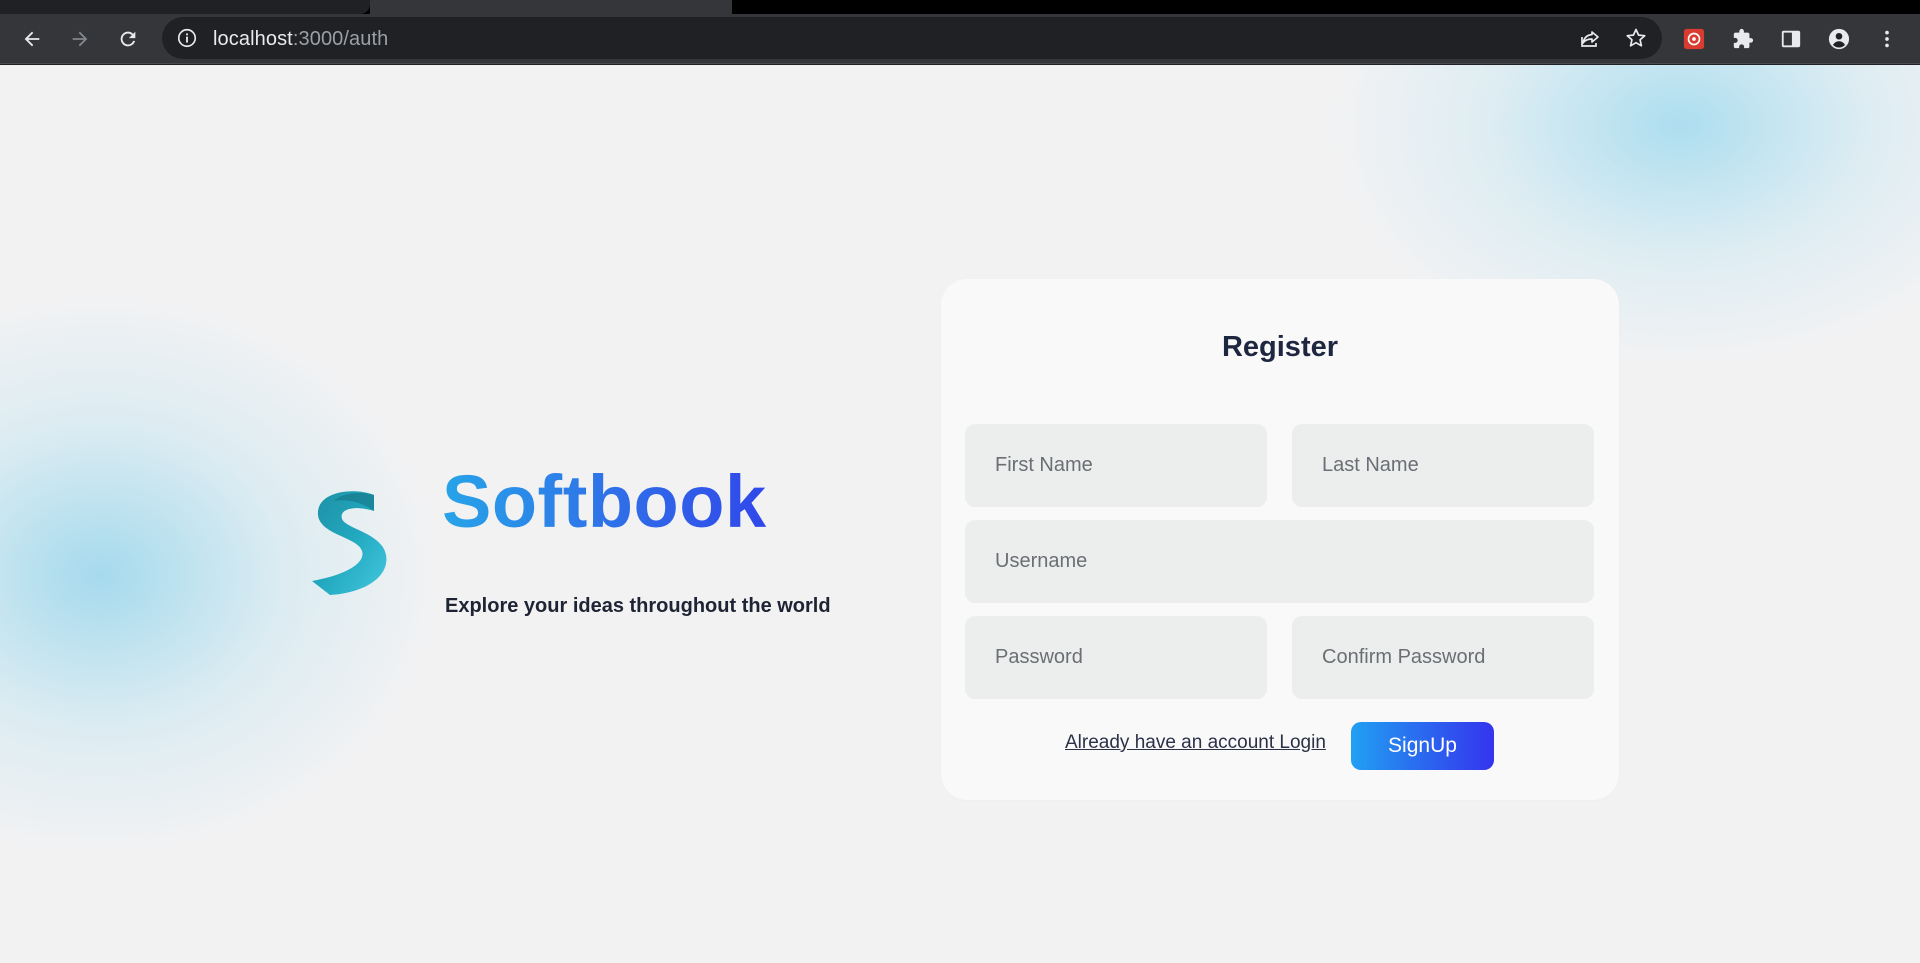  I want to click on password-input, so click(1116, 657).